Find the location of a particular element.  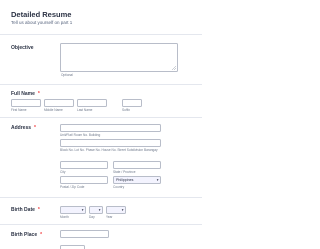

birth-place-label-text: Birth Place is located at coordinates (24, 235).